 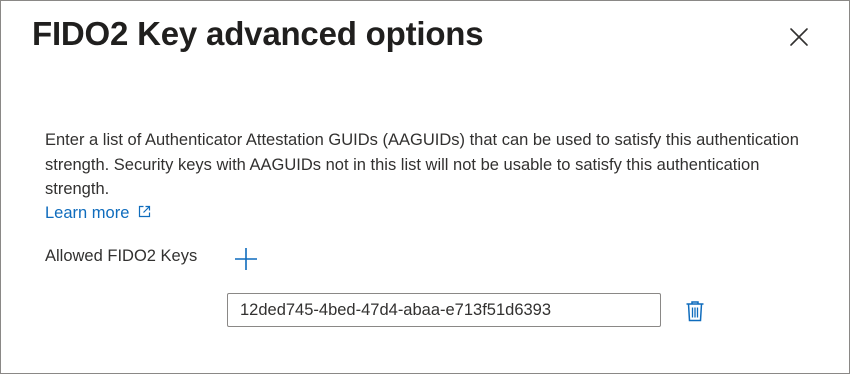 I want to click on add-key-button, so click(x=246, y=259).